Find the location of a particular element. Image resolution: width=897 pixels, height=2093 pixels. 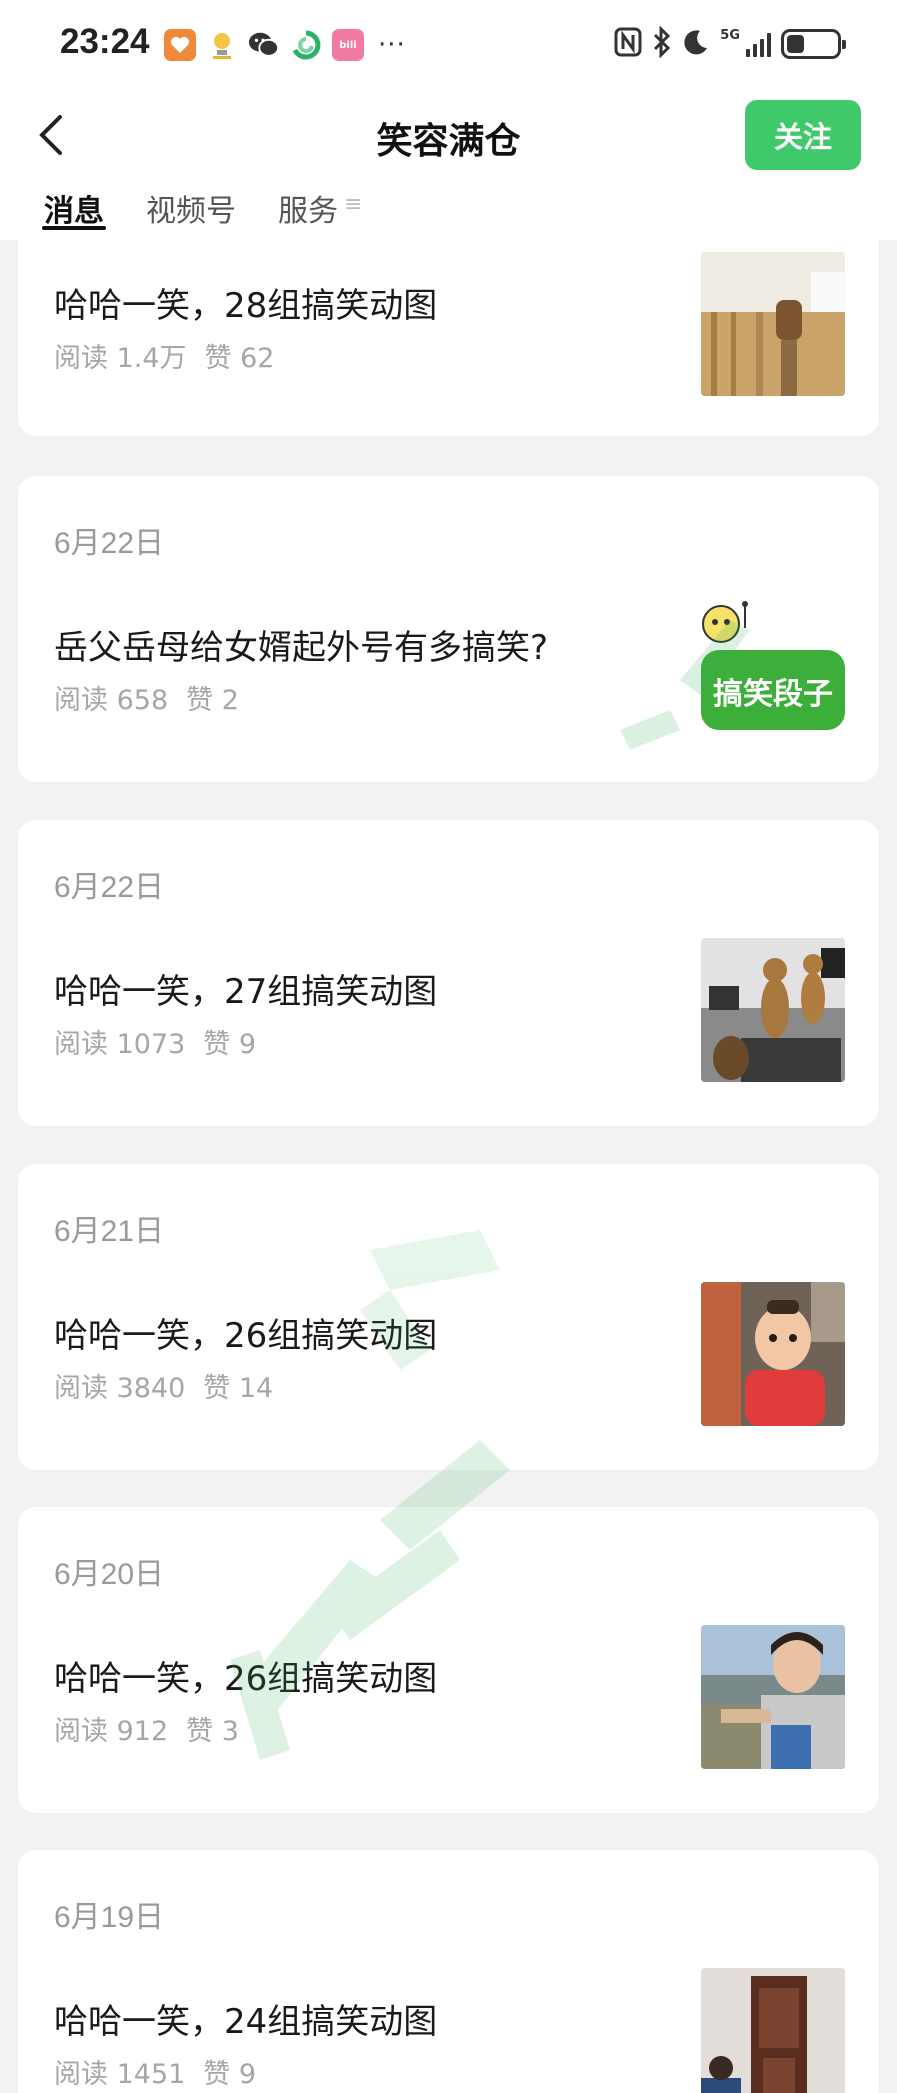

like-count: 赞 14 is located at coordinates (238, 1388).